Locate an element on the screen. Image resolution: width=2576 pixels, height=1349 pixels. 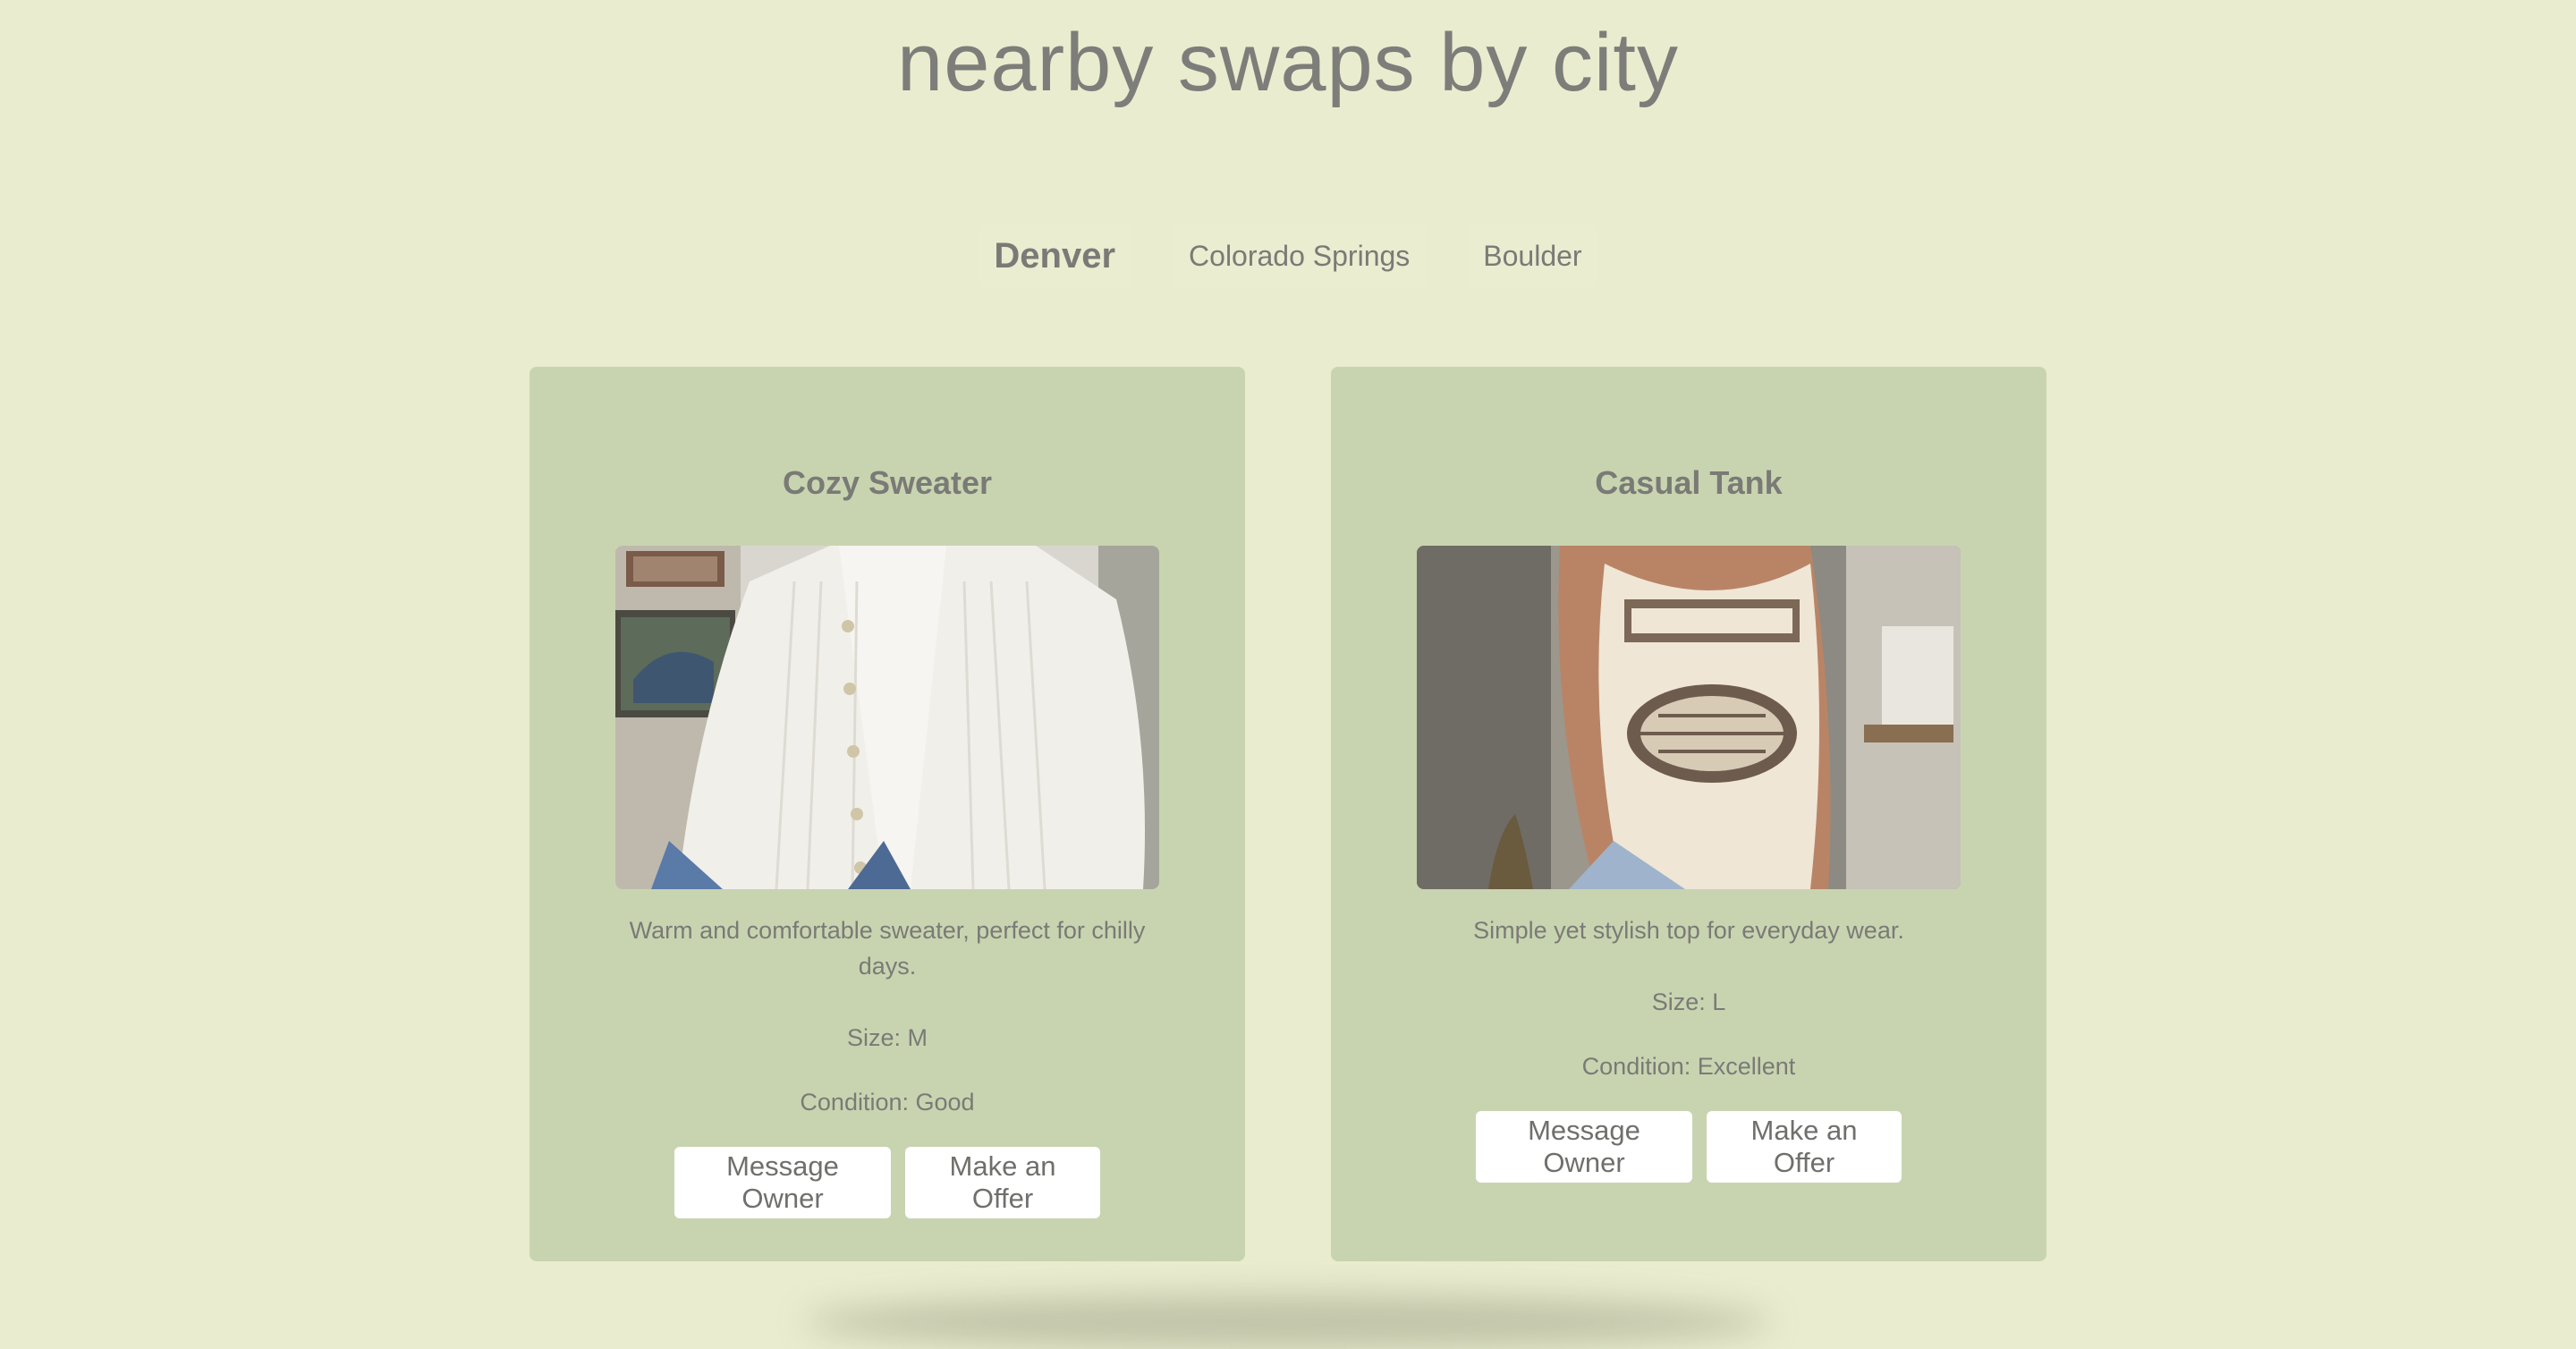
listing-condition: Condition: Excellent is located at coordinates (1688, 1066).